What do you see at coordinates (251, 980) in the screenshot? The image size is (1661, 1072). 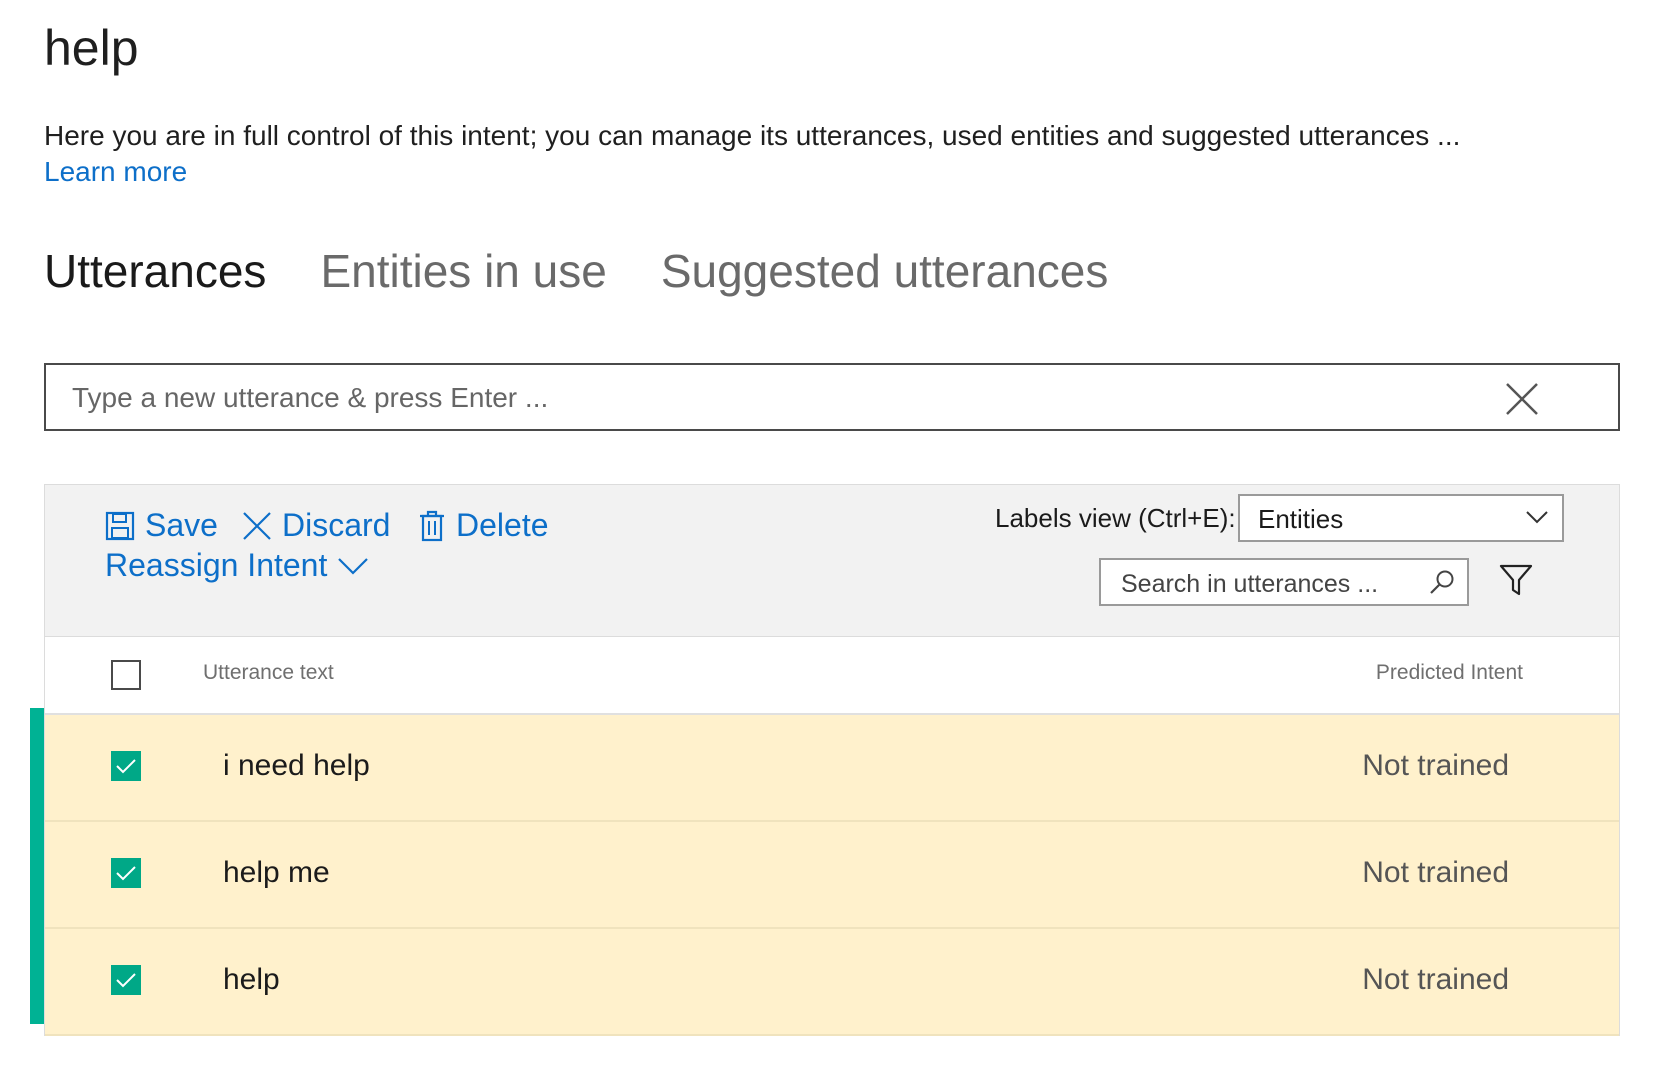 I see `utterance-text: help` at bounding box center [251, 980].